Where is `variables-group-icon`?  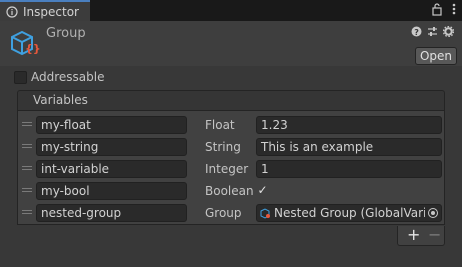
variables-group-icon is located at coordinates (265, 213).